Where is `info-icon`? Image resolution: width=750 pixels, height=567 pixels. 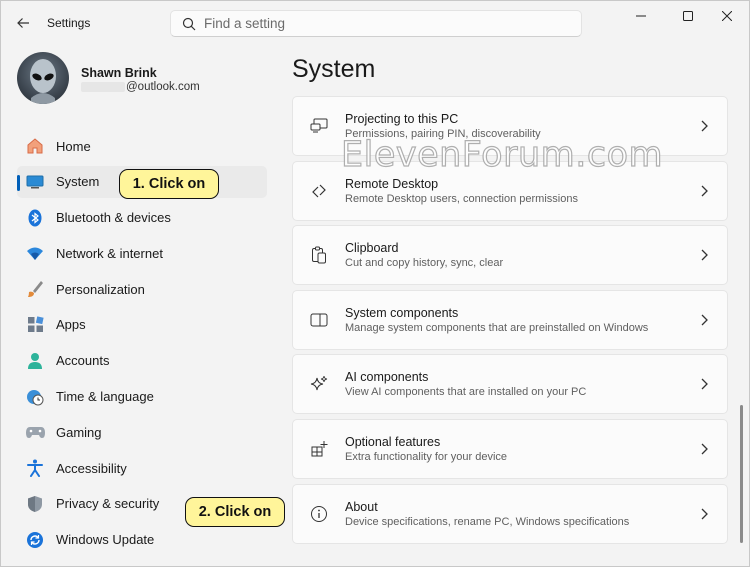
info-icon is located at coordinates (319, 514).